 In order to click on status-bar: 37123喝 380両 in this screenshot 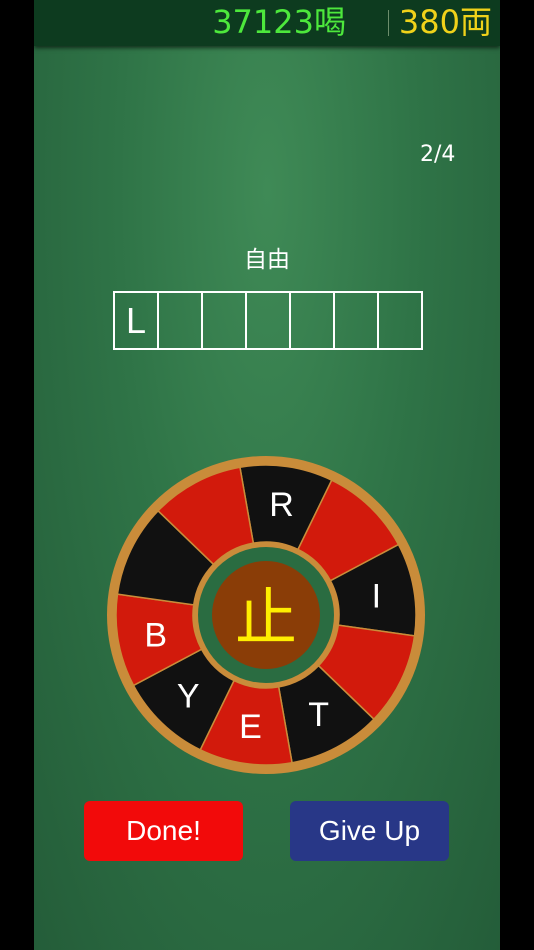, I will do `click(267, 23)`.